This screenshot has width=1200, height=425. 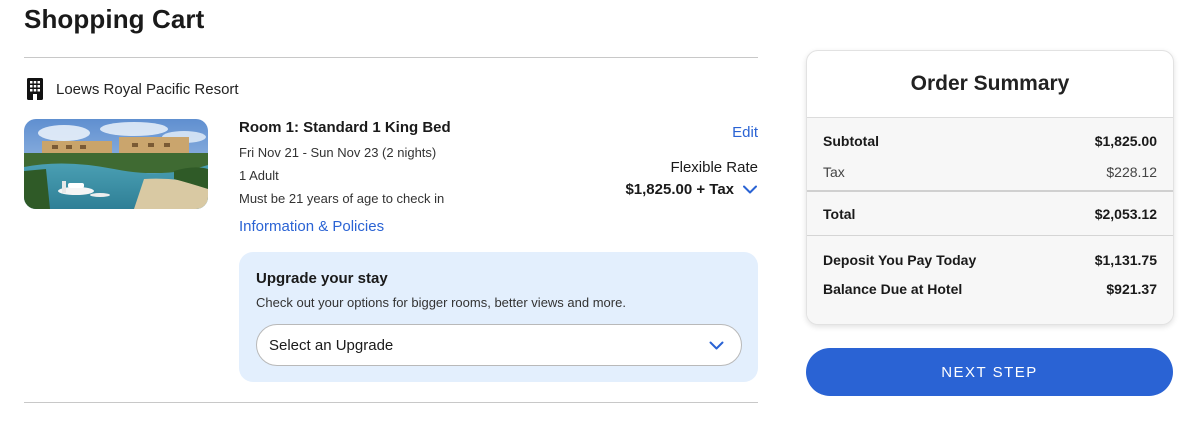 What do you see at coordinates (35, 89) in the screenshot?
I see `hotel-building-icon` at bounding box center [35, 89].